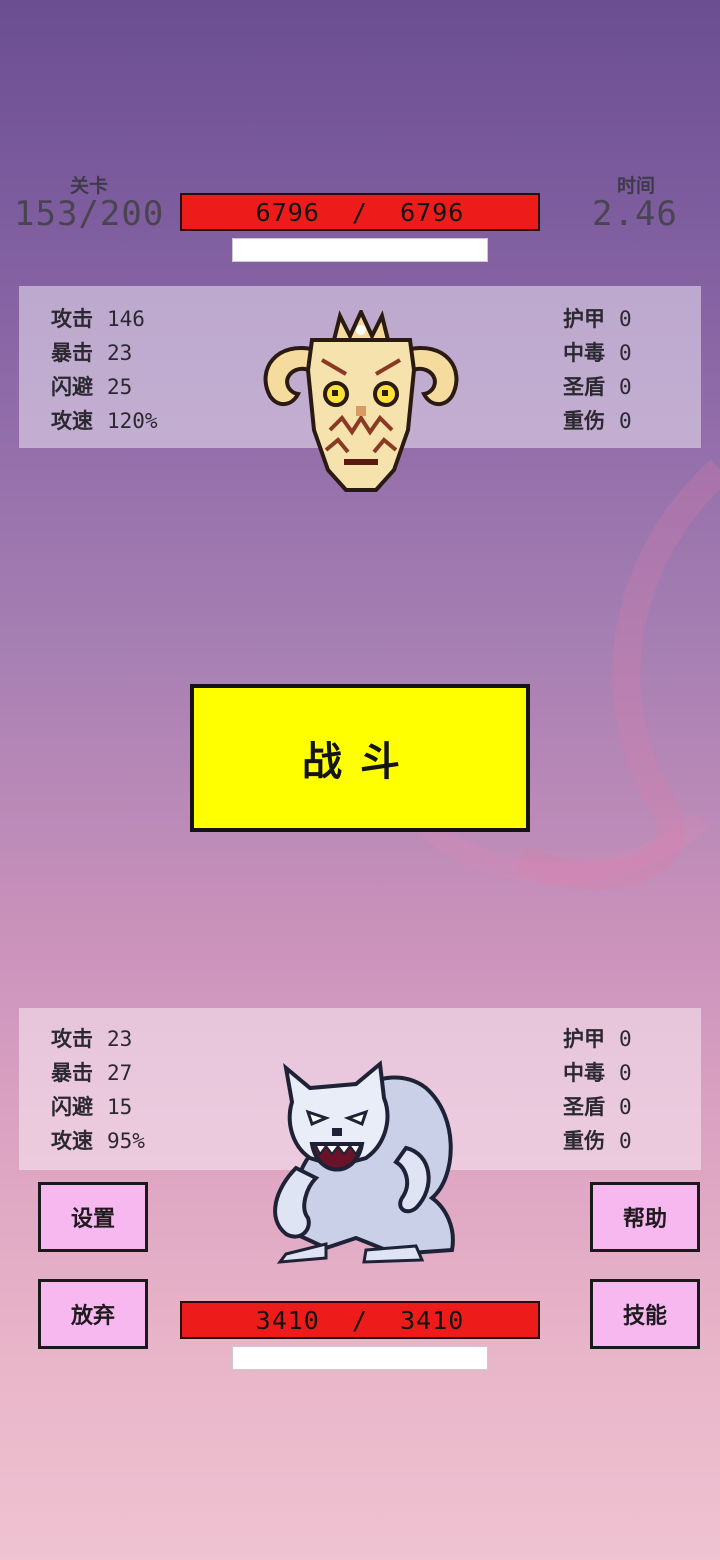  I want to click on player-hp-text: 3410 / 3410, so click(360, 1320).